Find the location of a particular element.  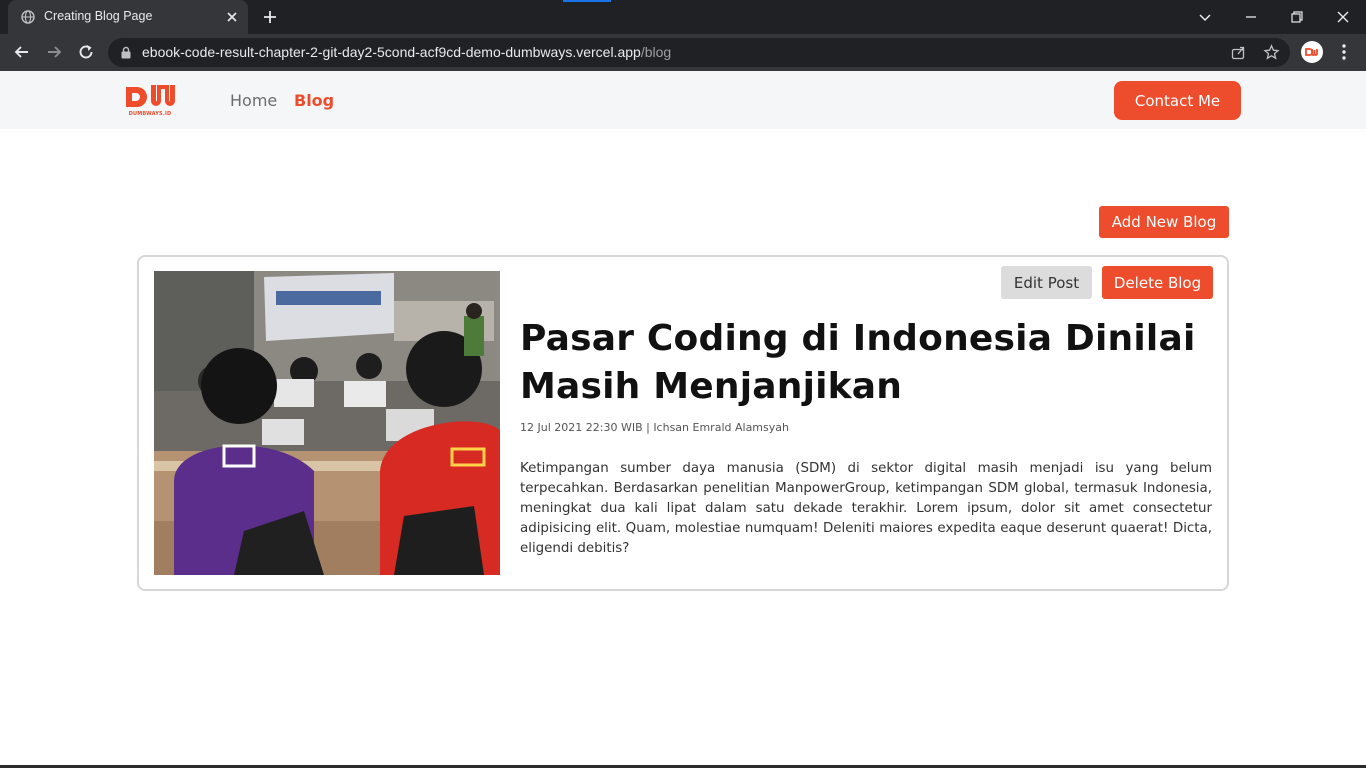

nav-link-blog: Blog is located at coordinates (314, 100).